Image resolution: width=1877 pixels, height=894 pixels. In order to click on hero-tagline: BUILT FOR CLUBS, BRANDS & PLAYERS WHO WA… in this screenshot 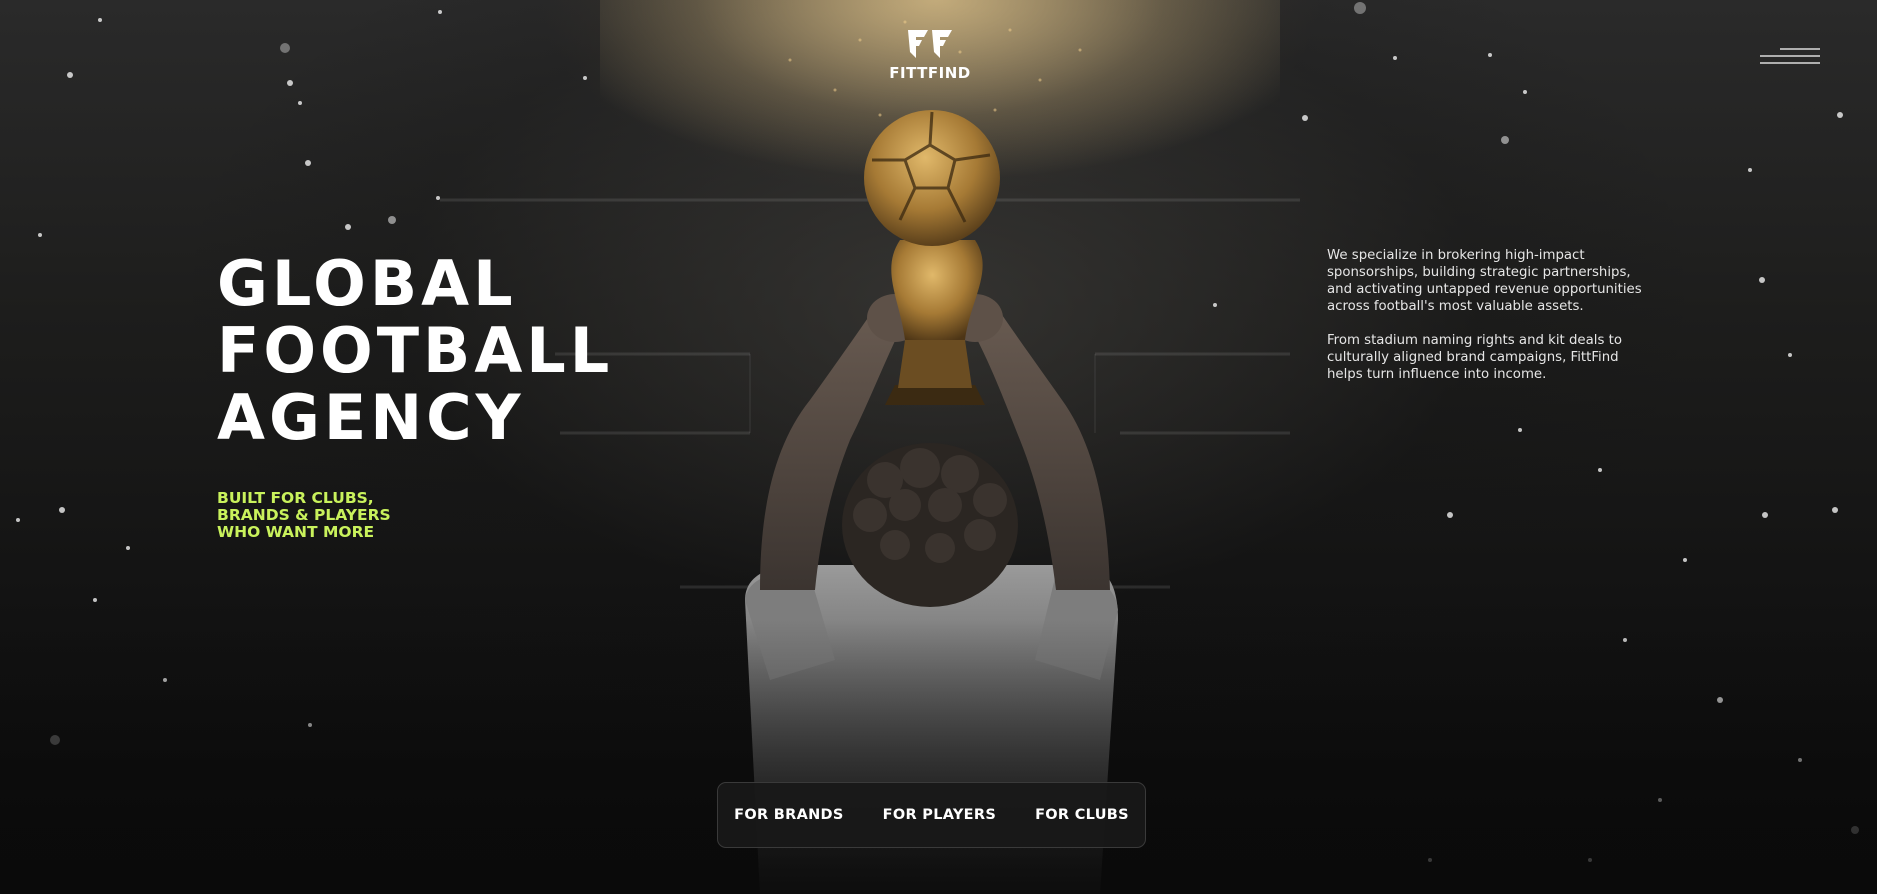, I will do `click(304, 515)`.